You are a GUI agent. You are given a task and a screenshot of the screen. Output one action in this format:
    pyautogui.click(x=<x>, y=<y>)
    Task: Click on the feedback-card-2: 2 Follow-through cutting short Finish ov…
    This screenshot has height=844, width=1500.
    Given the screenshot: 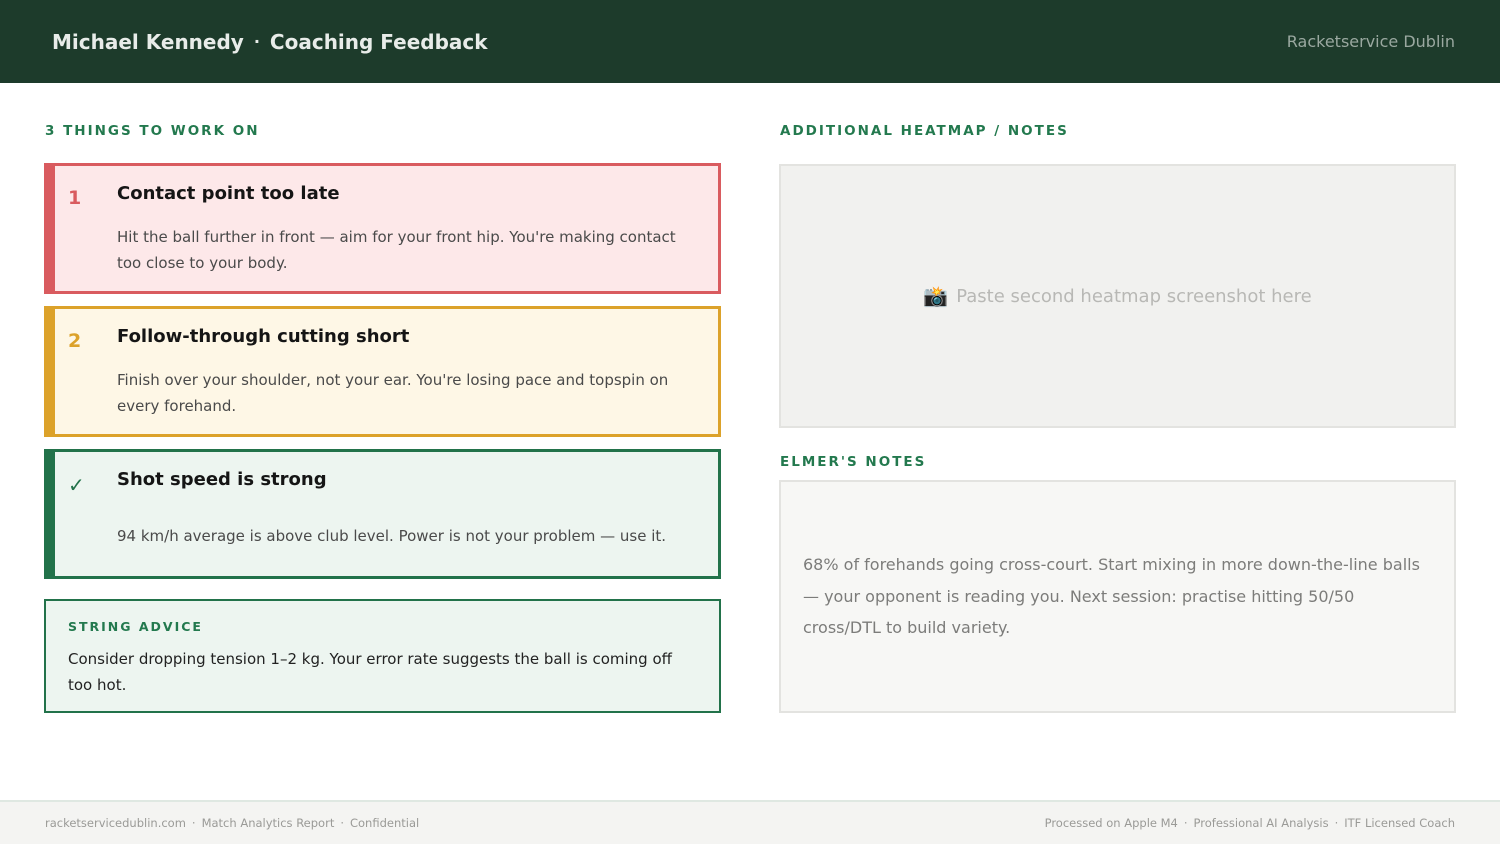 What is the action you would take?
    pyautogui.click(x=382, y=371)
    